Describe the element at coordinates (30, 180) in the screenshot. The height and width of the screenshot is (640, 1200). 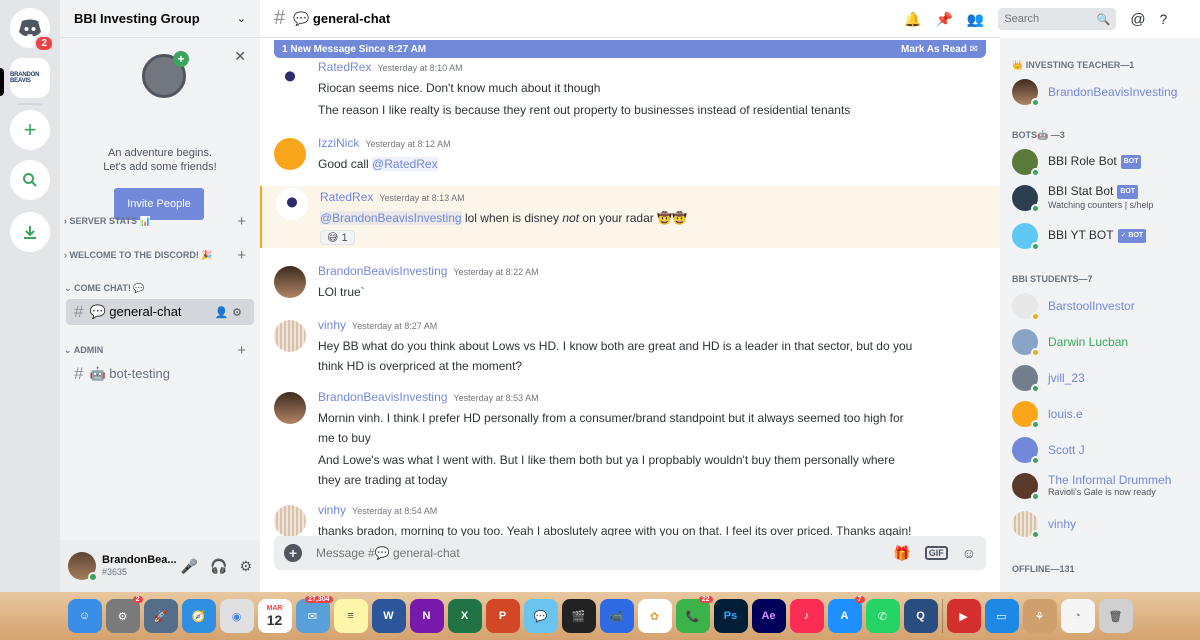
I see `explore-servers-button` at that location.